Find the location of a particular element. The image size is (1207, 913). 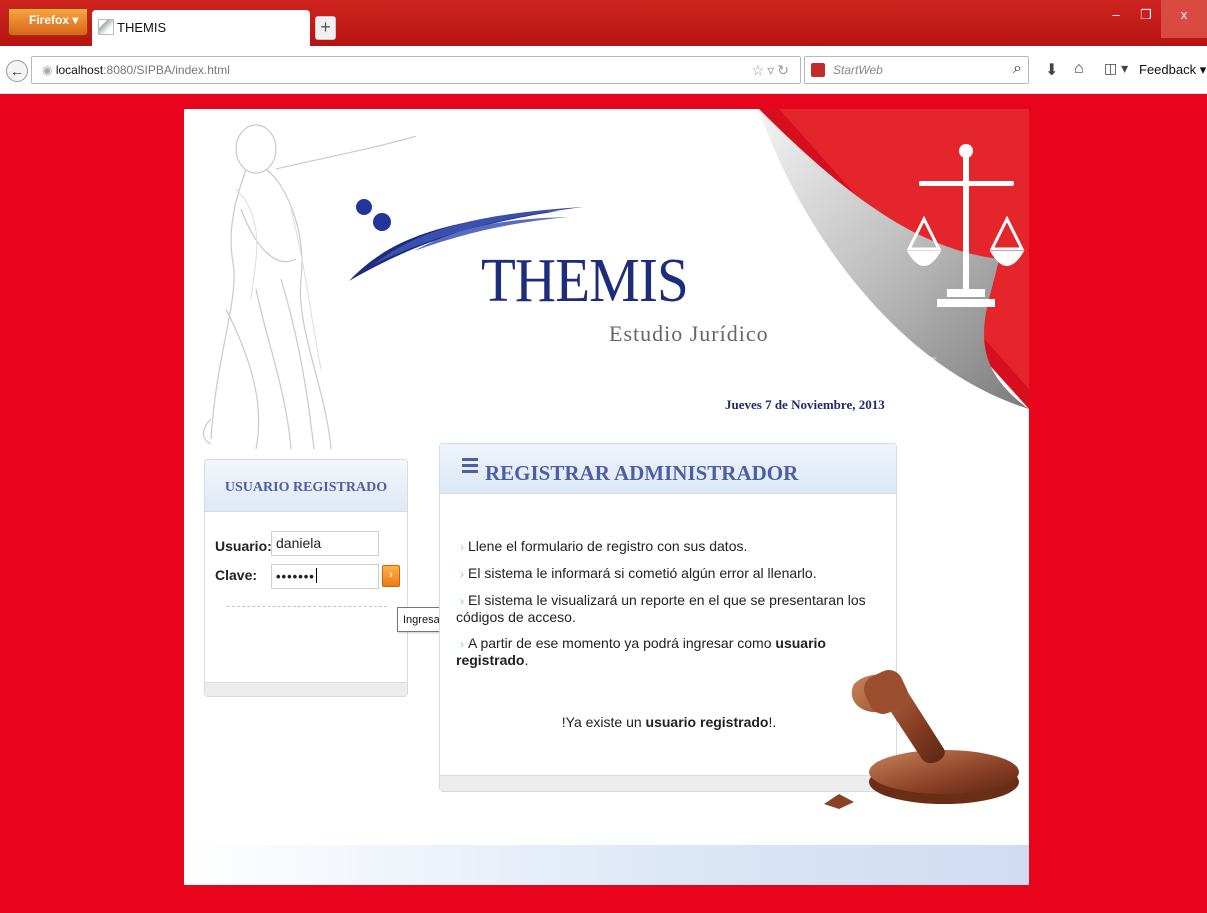

firefox-menu-button: Firefox ▾ is located at coordinates (48, 22).